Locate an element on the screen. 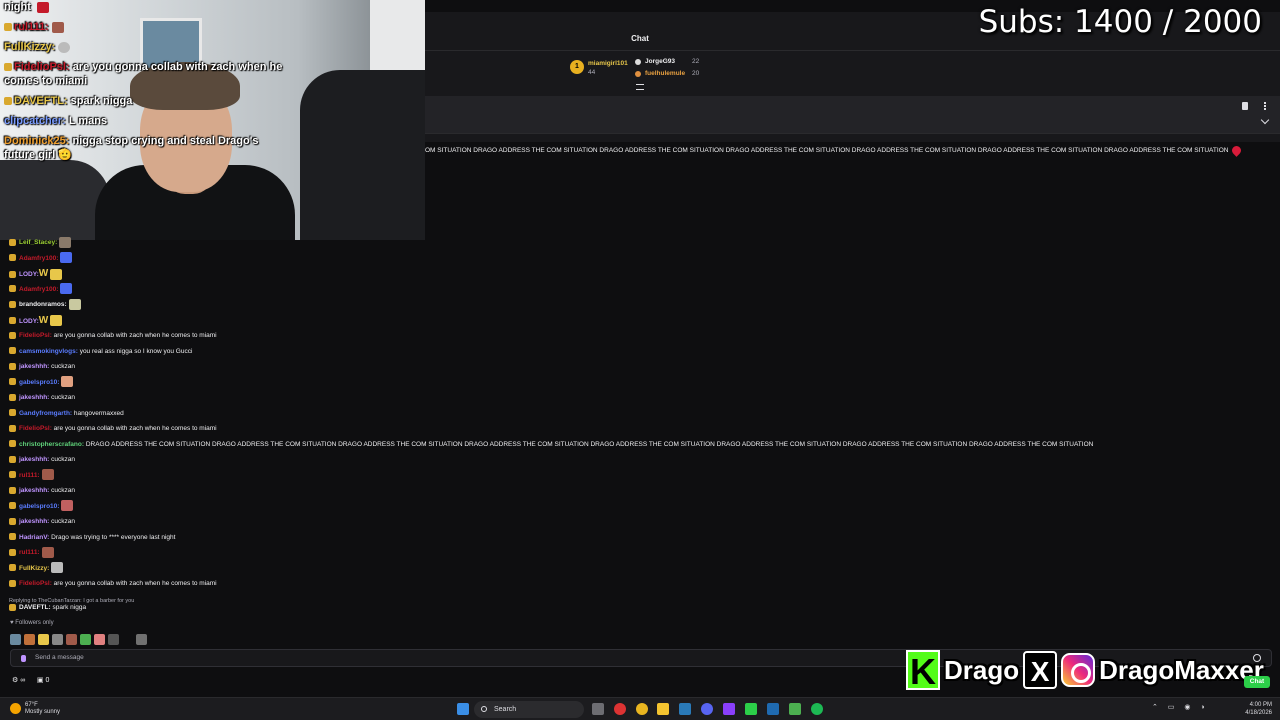  chrome-icon is located at coordinates (642, 709).